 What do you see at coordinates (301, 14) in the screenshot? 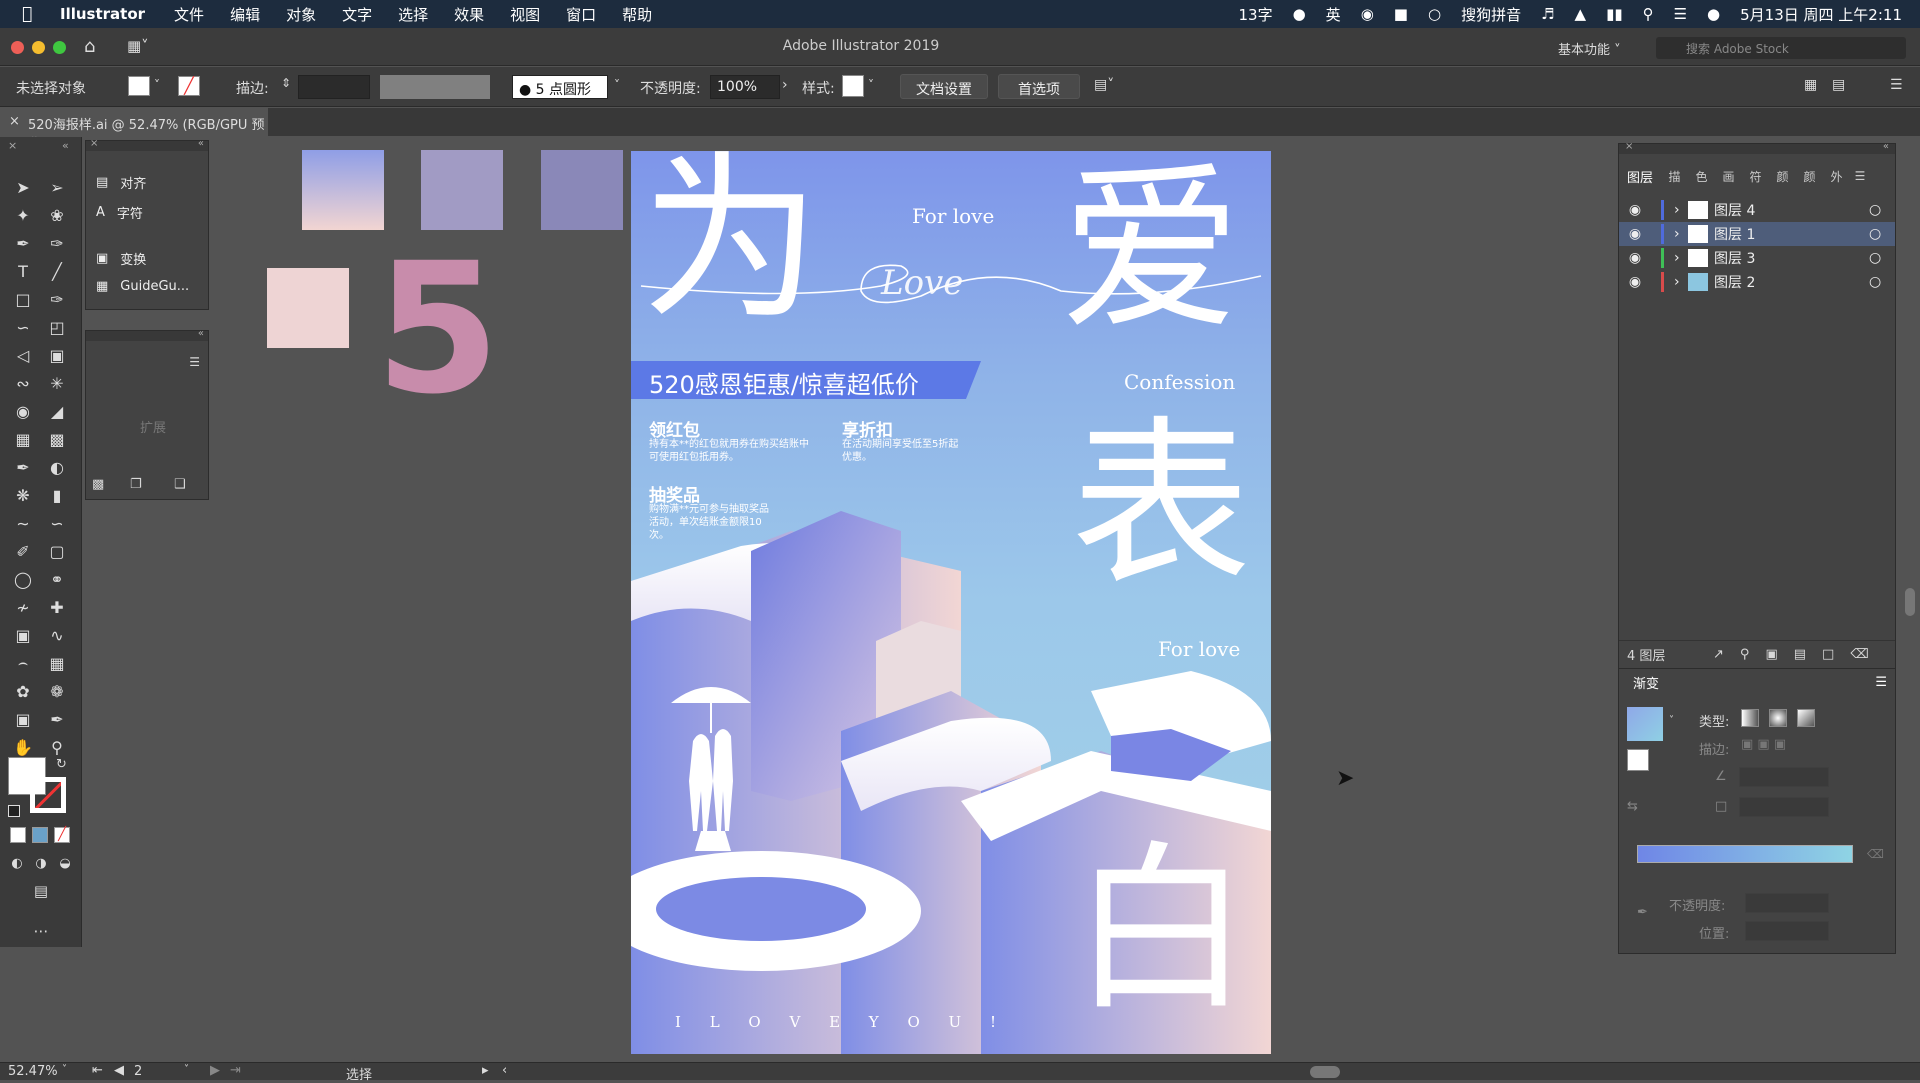
I see `menu-object: 对象` at bounding box center [301, 14].